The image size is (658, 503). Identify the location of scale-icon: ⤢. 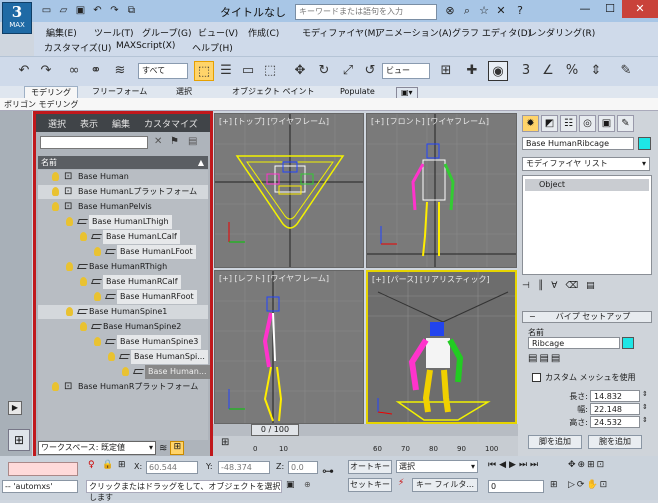
(348, 71).